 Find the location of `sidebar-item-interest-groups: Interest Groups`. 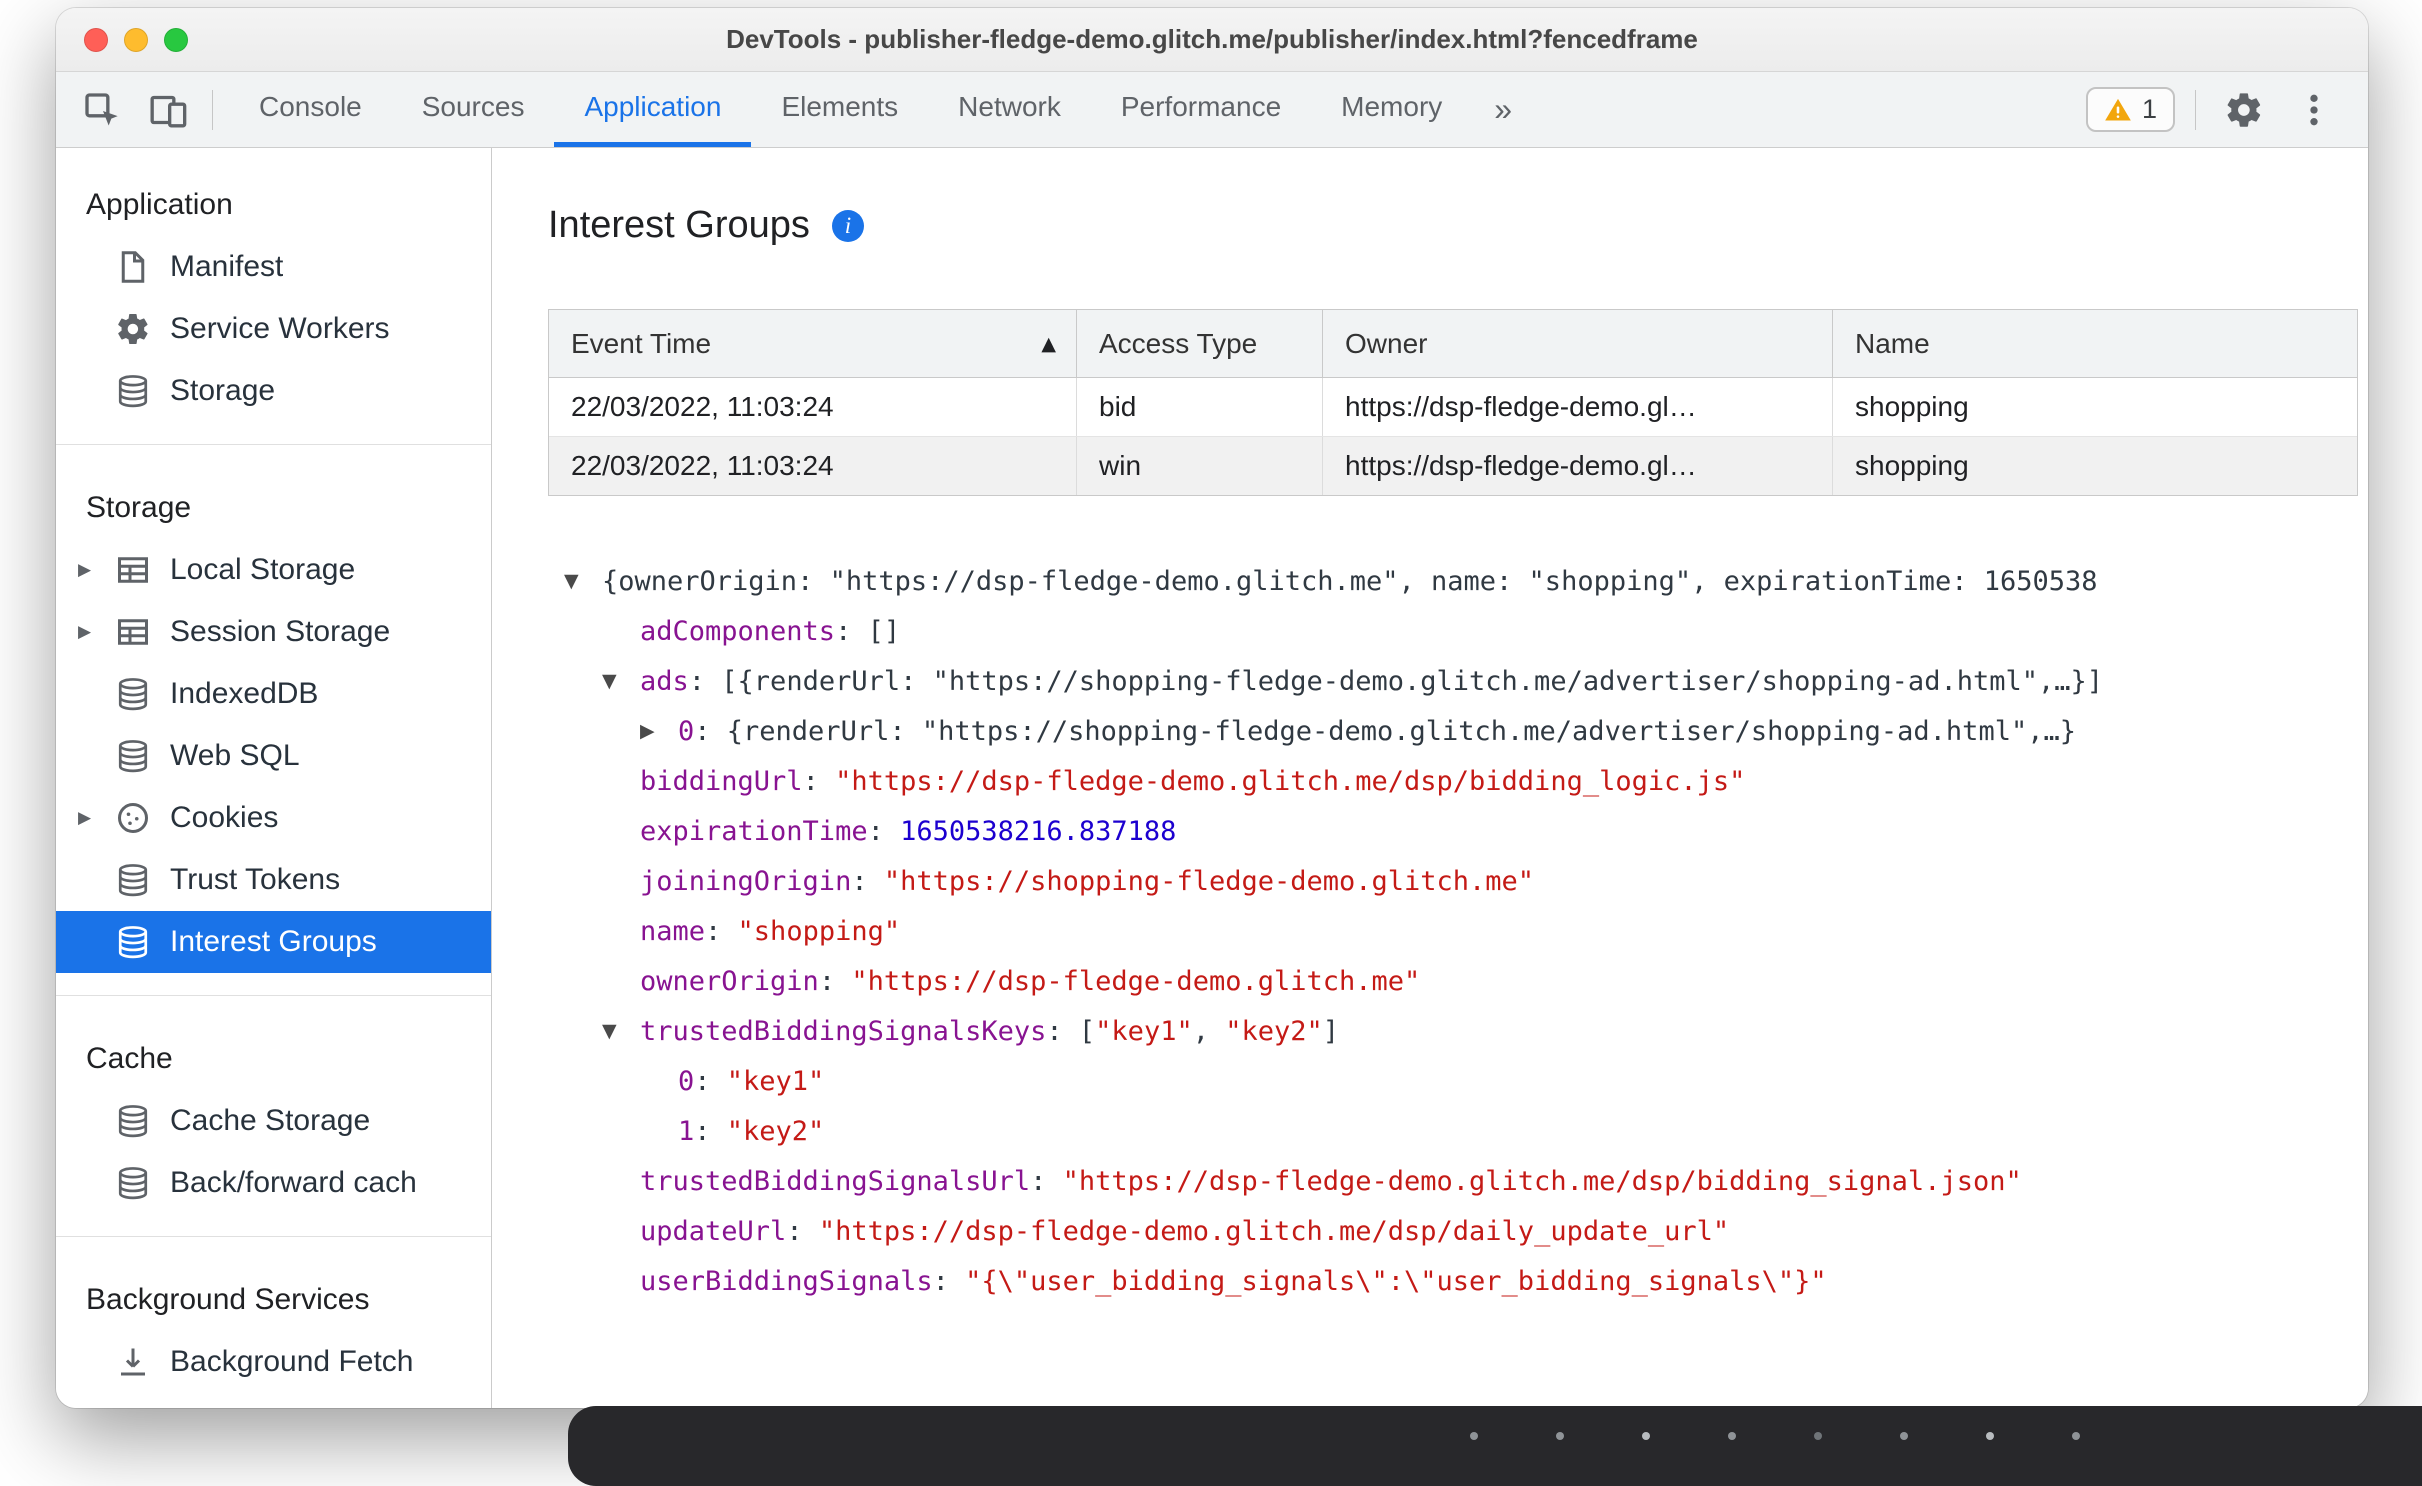

sidebar-item-interest-groups: Interest Groups is located at coordinates (273, 942).